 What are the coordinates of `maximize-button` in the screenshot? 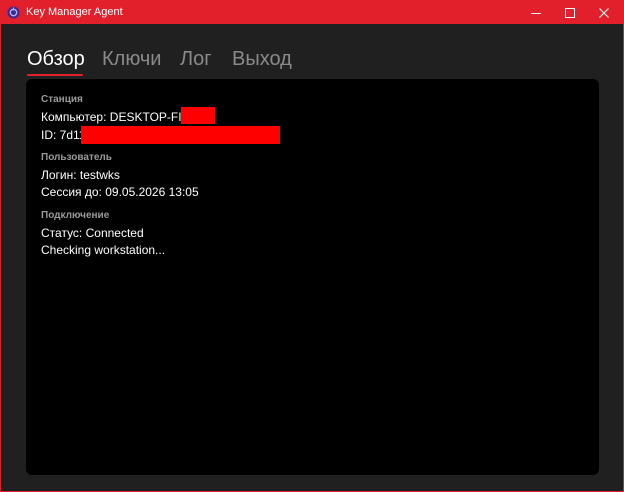 It's located at (570, 12).